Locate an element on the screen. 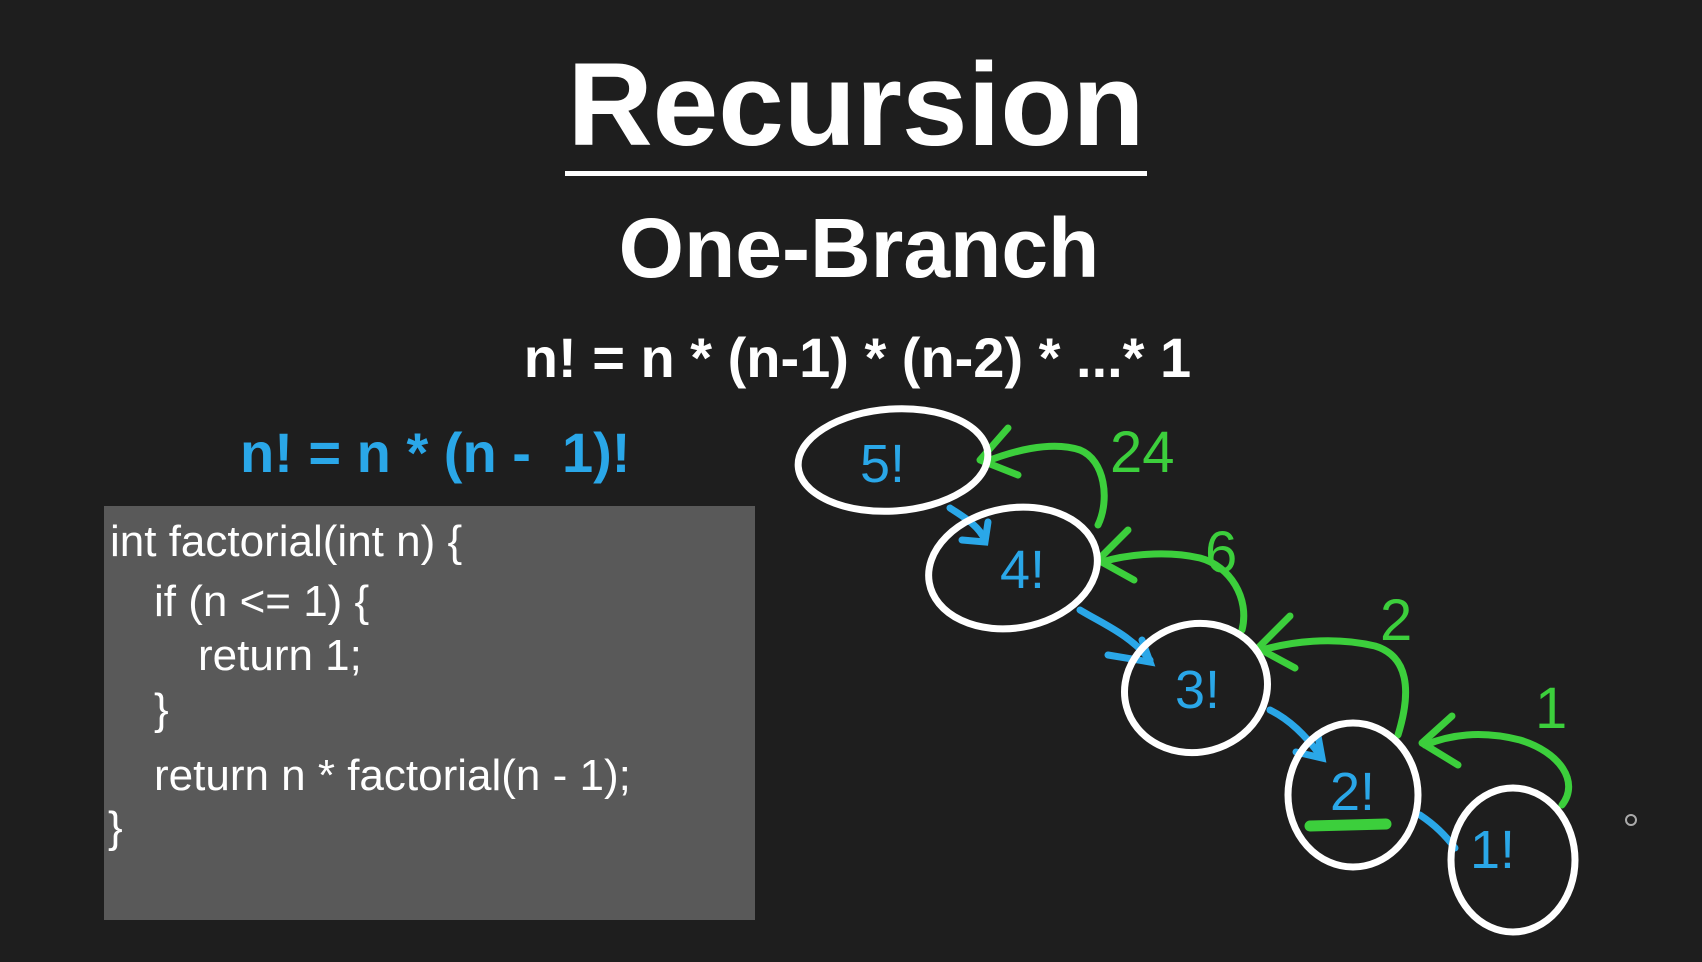  node-label-3: 3! is located at coordinates (1197, 690).